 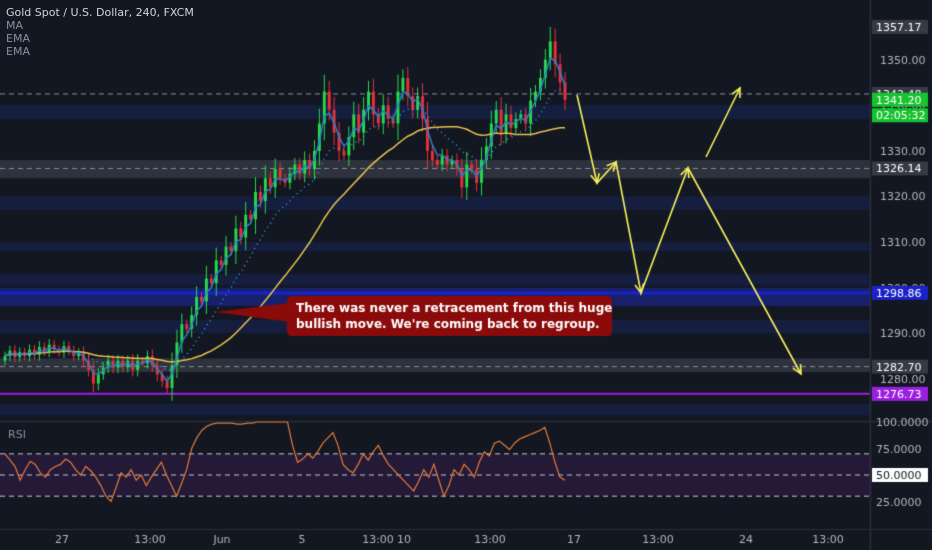 What do you see at coordinates (18, 51) in the screenshot?
I see `indicator-ema-2: EMA` at bounding box center [18, 51].